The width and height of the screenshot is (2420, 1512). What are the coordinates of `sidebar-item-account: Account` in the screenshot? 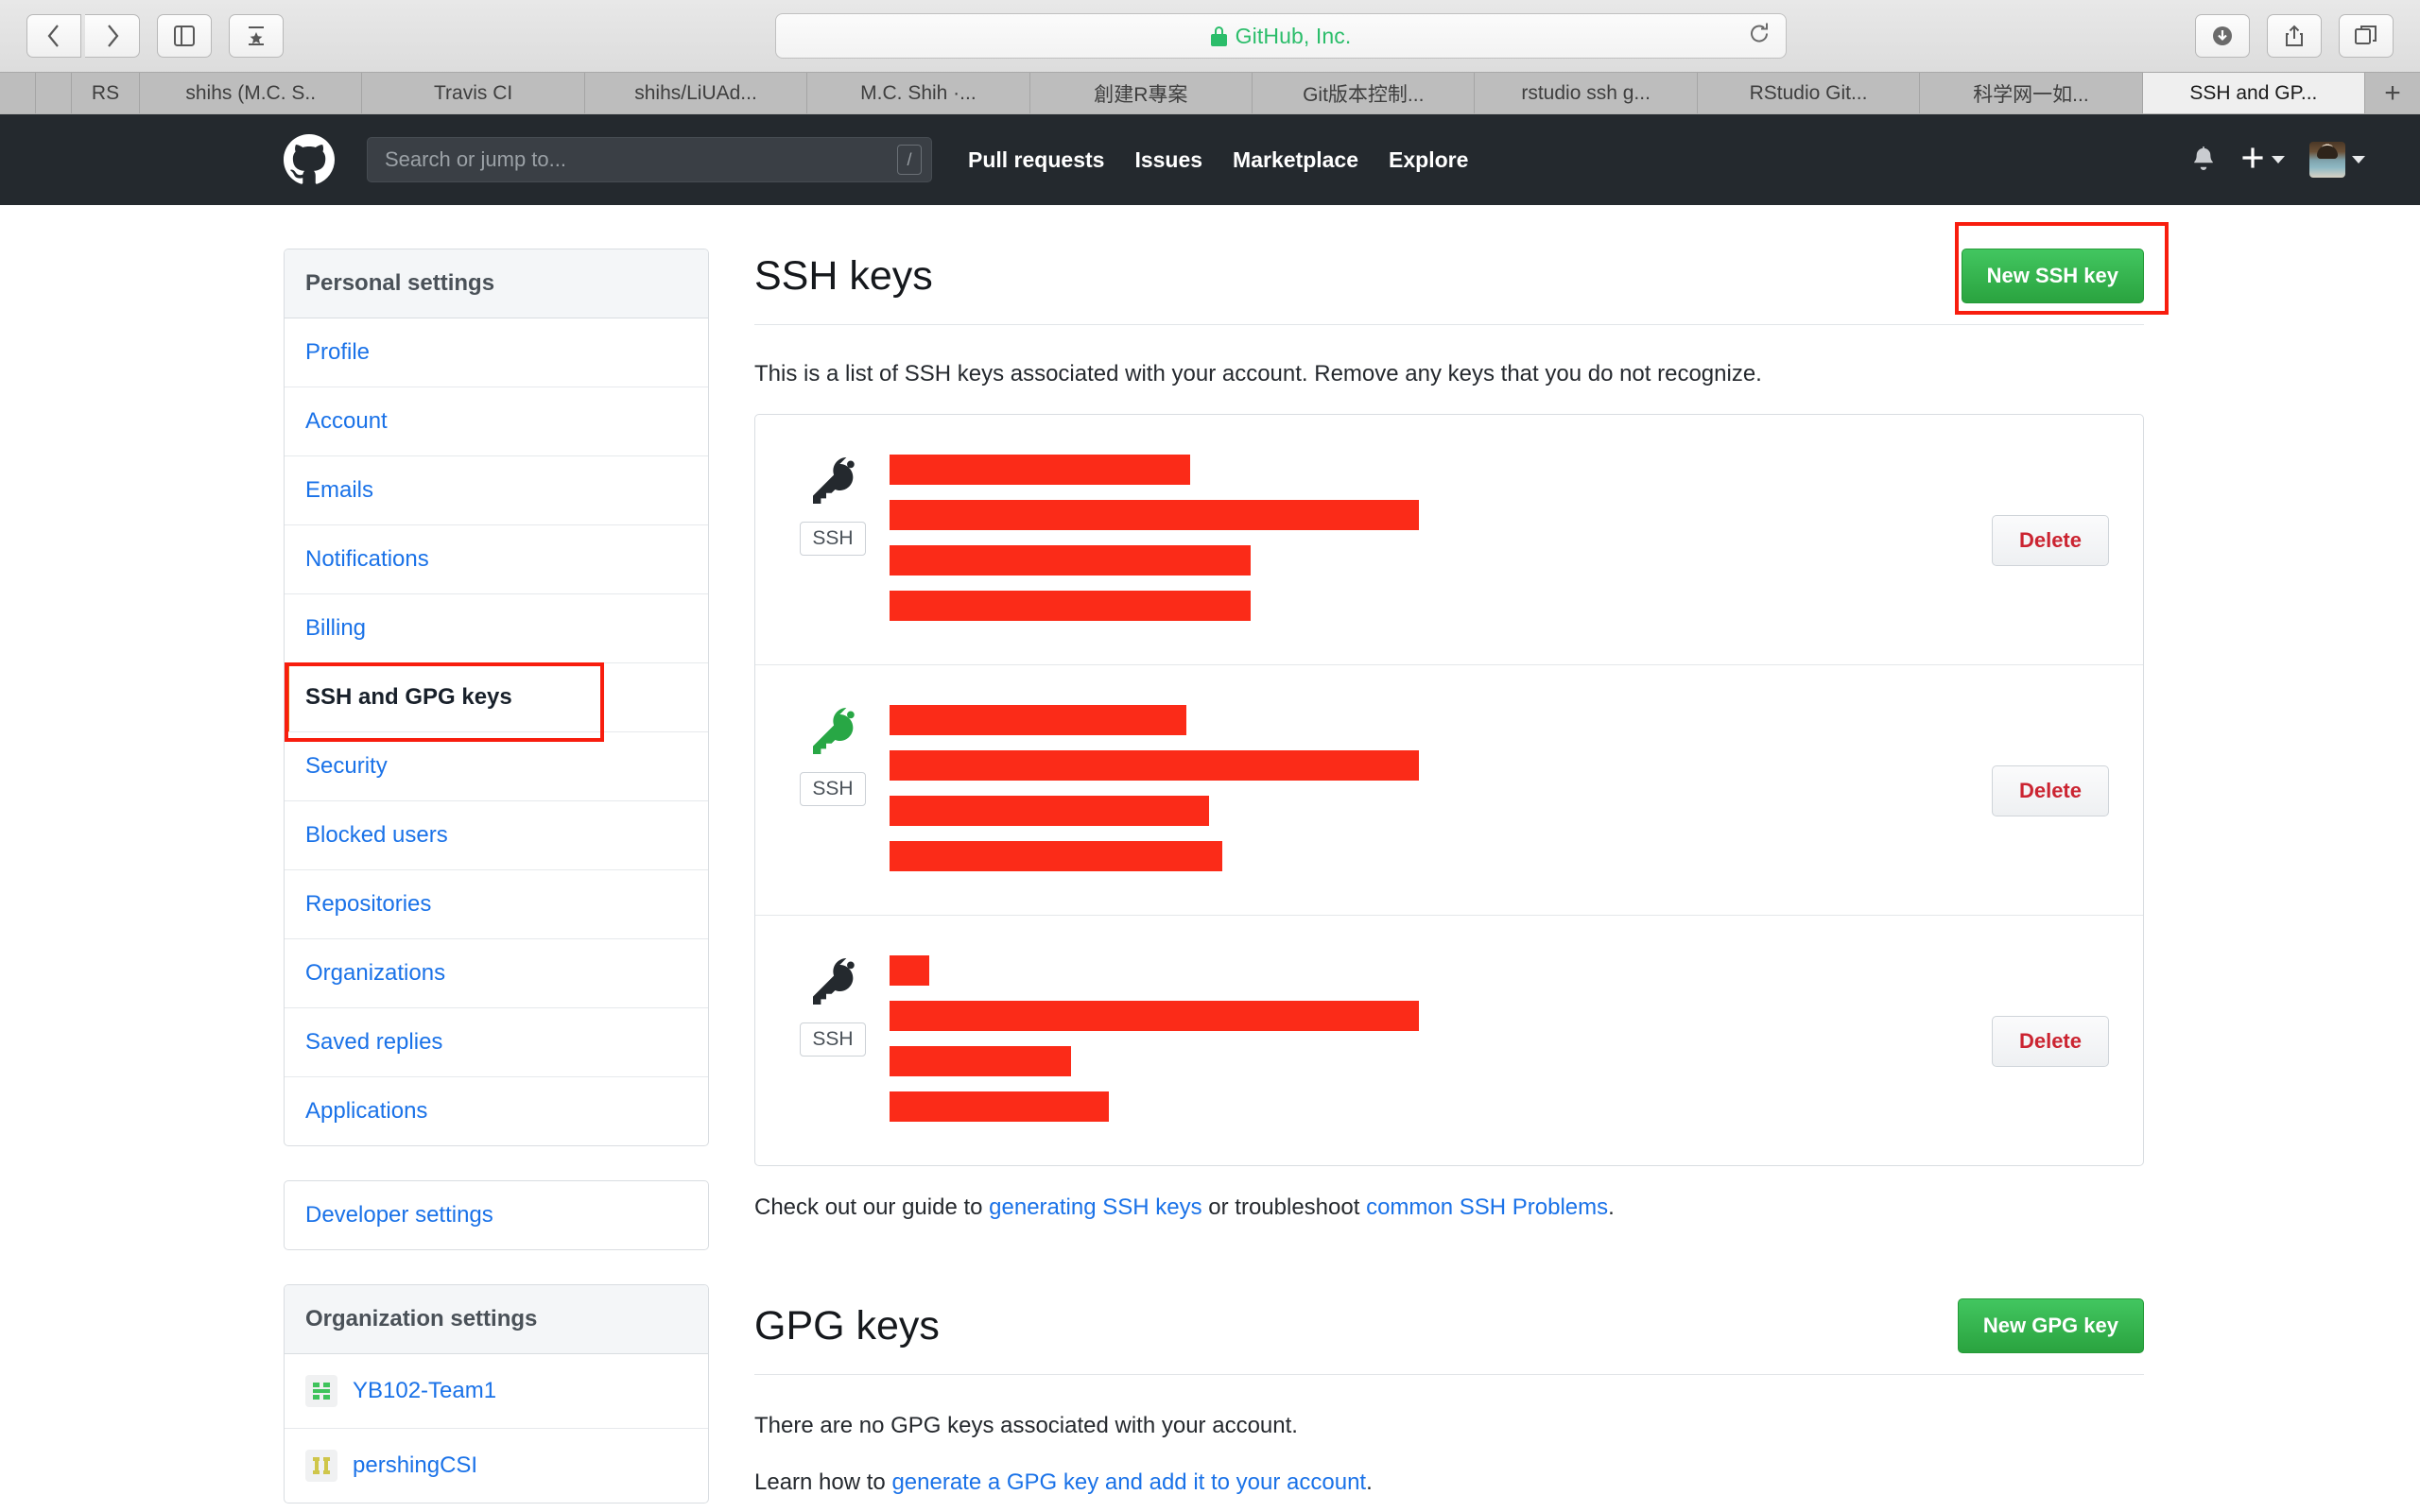 It's located at (497, 421).